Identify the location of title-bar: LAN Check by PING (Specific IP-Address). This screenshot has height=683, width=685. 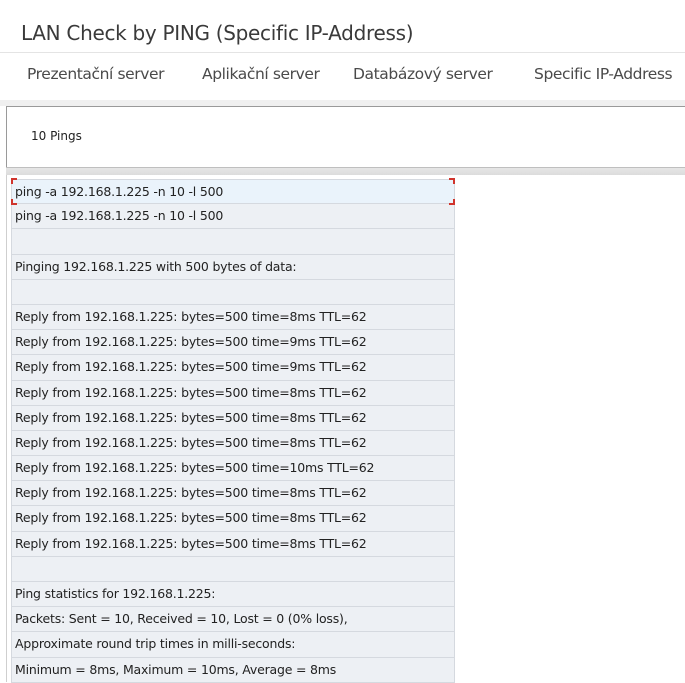
(342, 26).